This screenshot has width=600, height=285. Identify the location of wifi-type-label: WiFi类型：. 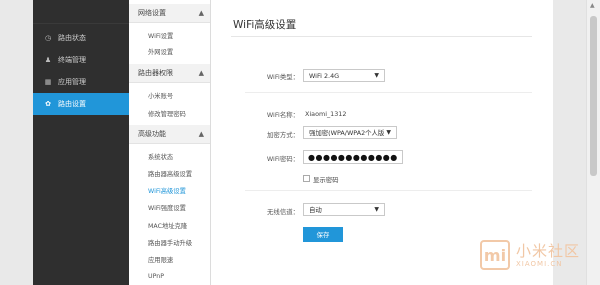
(282, 77).